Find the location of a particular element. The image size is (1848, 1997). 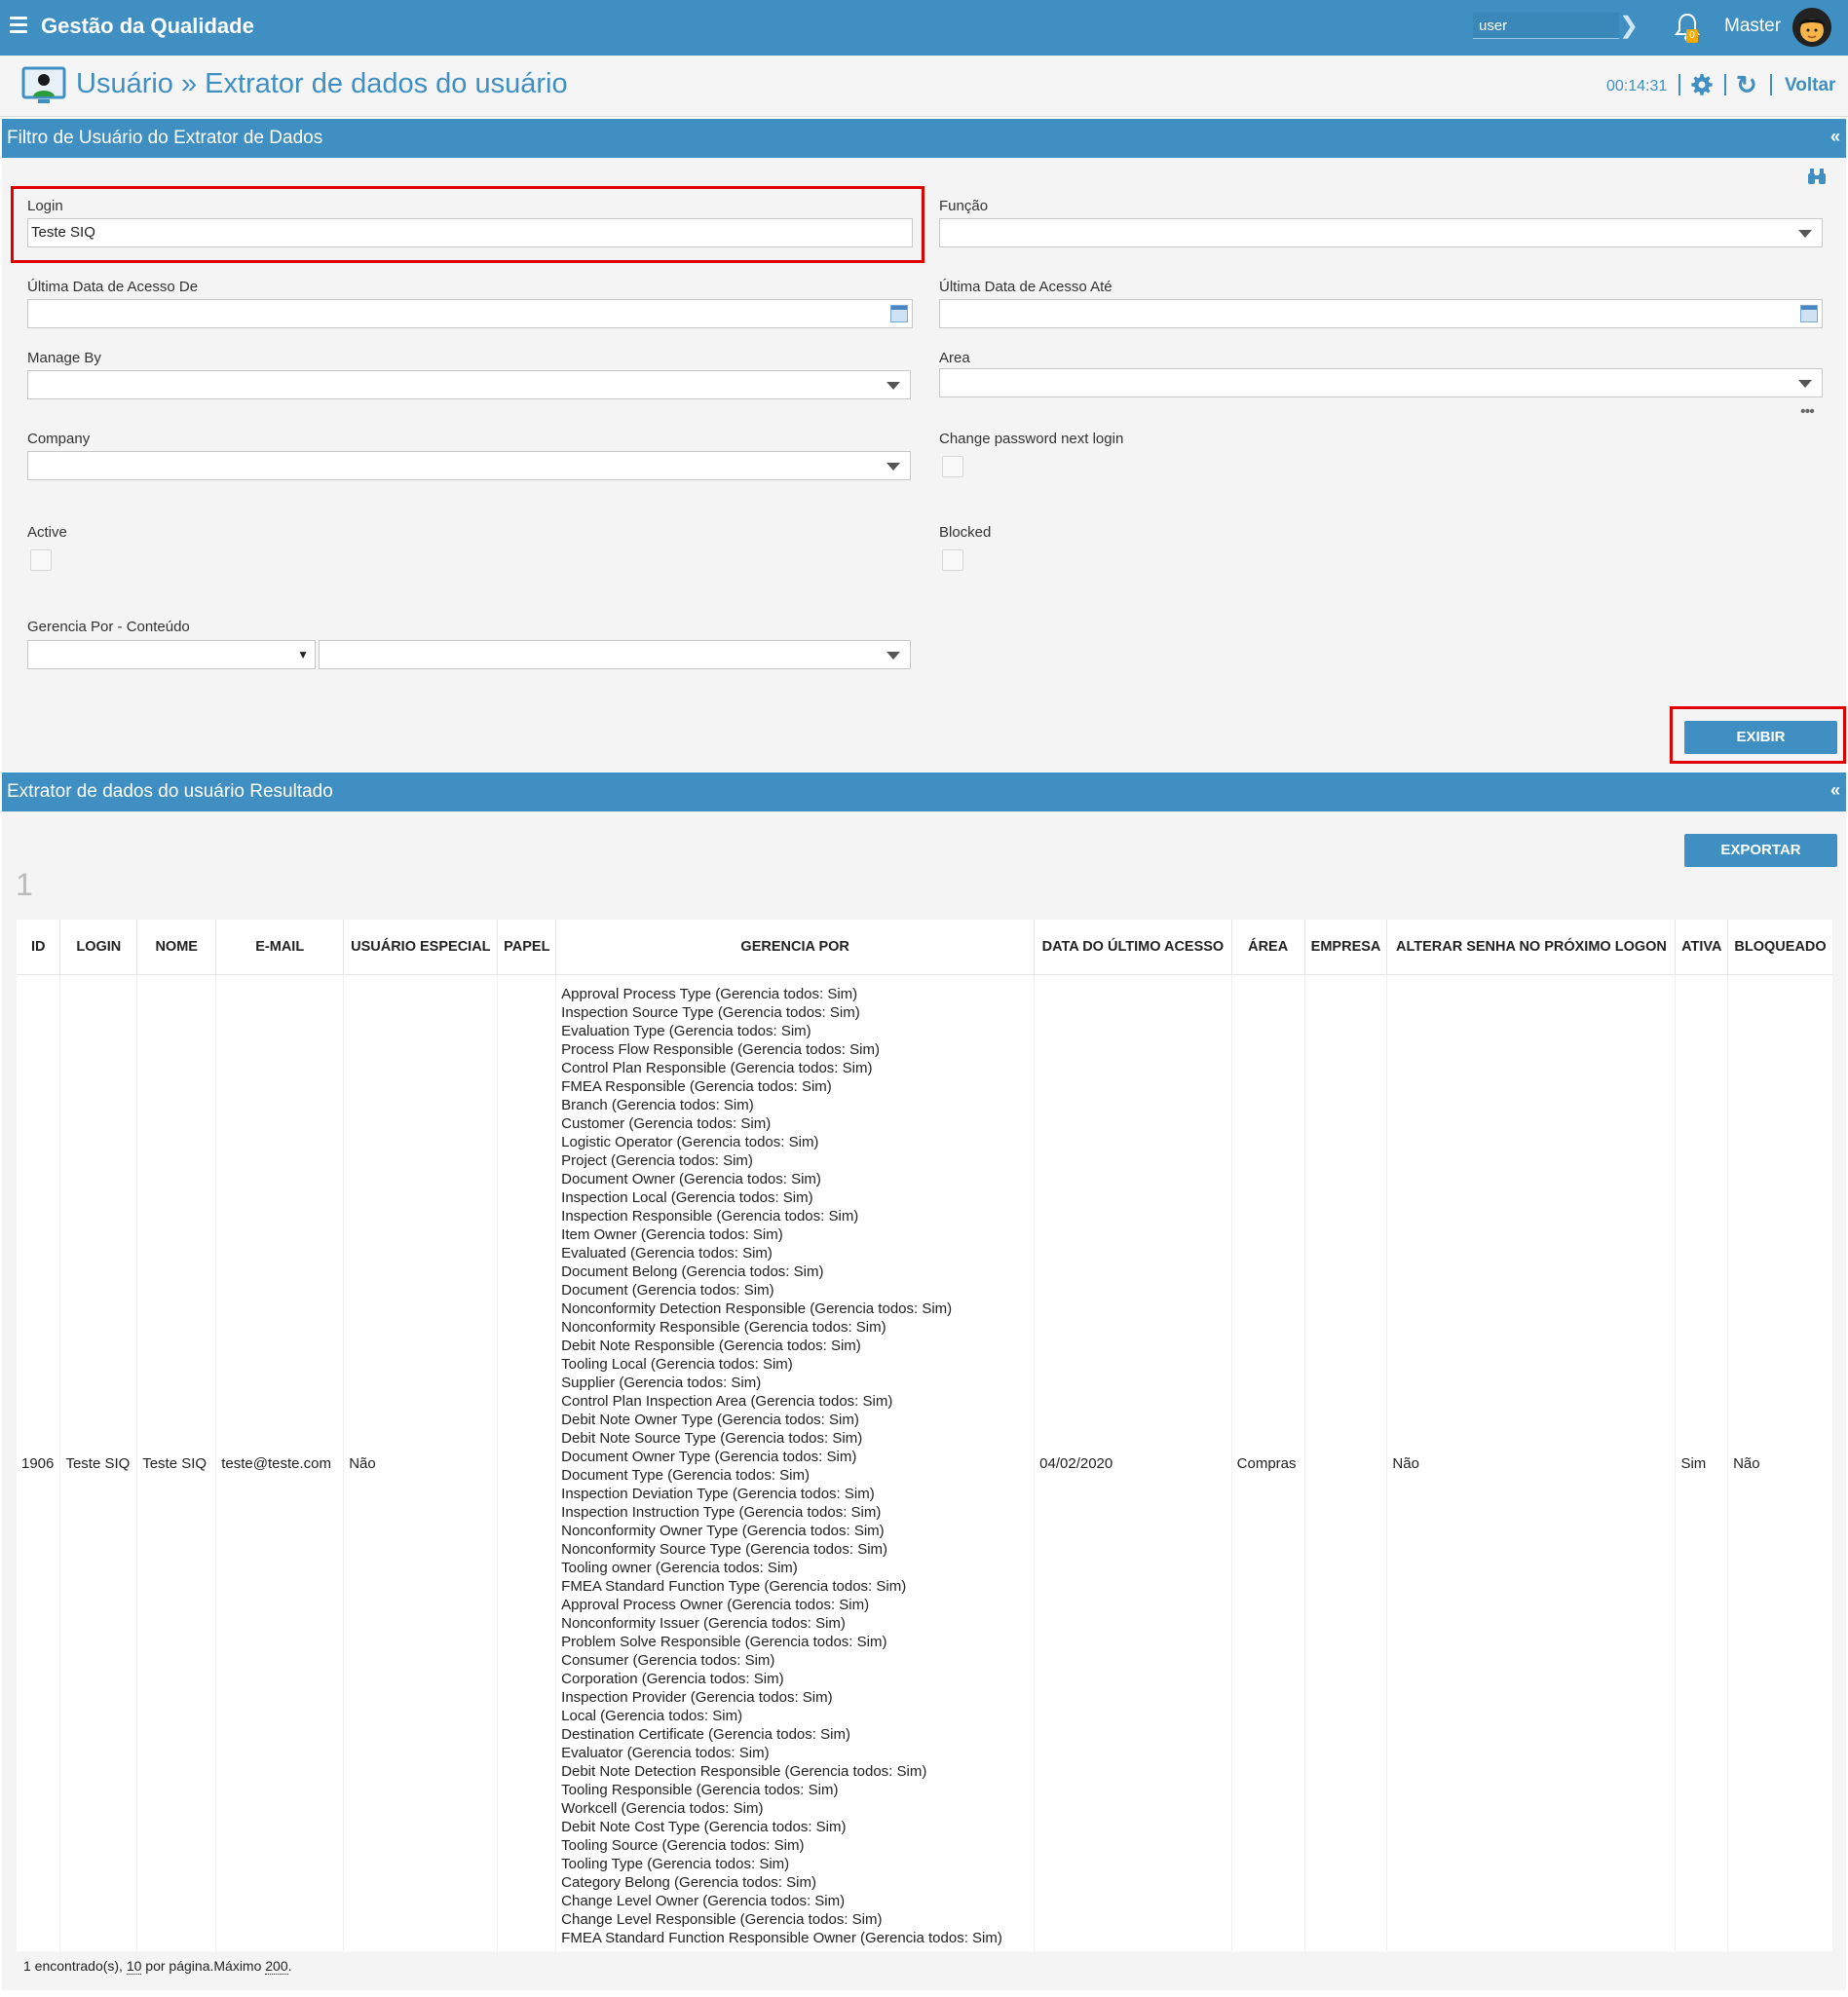

cell-nome: Teste SIQ is located at coordinates (176, 1463).